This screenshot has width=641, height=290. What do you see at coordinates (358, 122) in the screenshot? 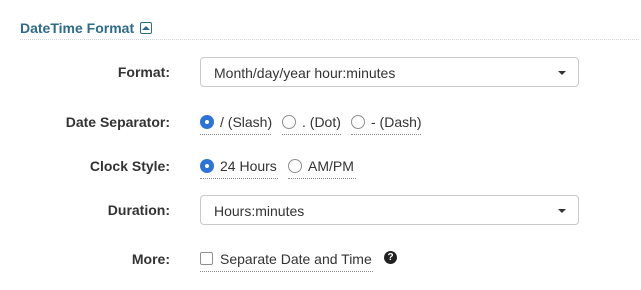
I see `radio-dash` at bounding box center [358, 122].